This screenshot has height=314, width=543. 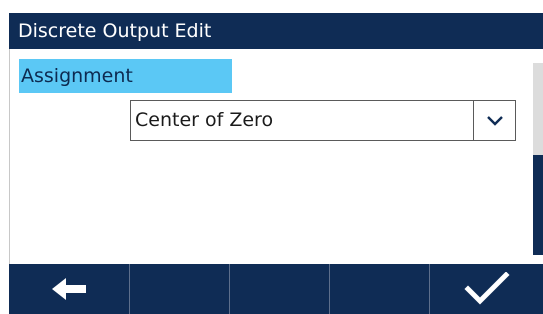 I want to click on scrollbar, so click(x=538, y=159).